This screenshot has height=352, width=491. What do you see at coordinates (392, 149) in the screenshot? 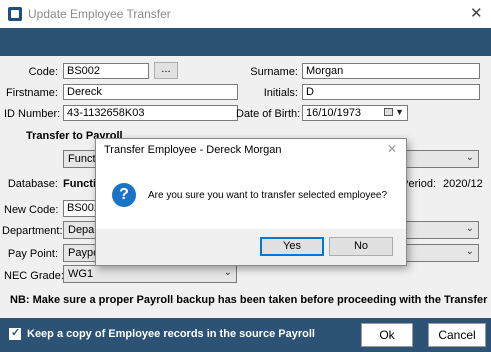
I see `dialog-close-icon: ✕` at bounding box center [392, 149].